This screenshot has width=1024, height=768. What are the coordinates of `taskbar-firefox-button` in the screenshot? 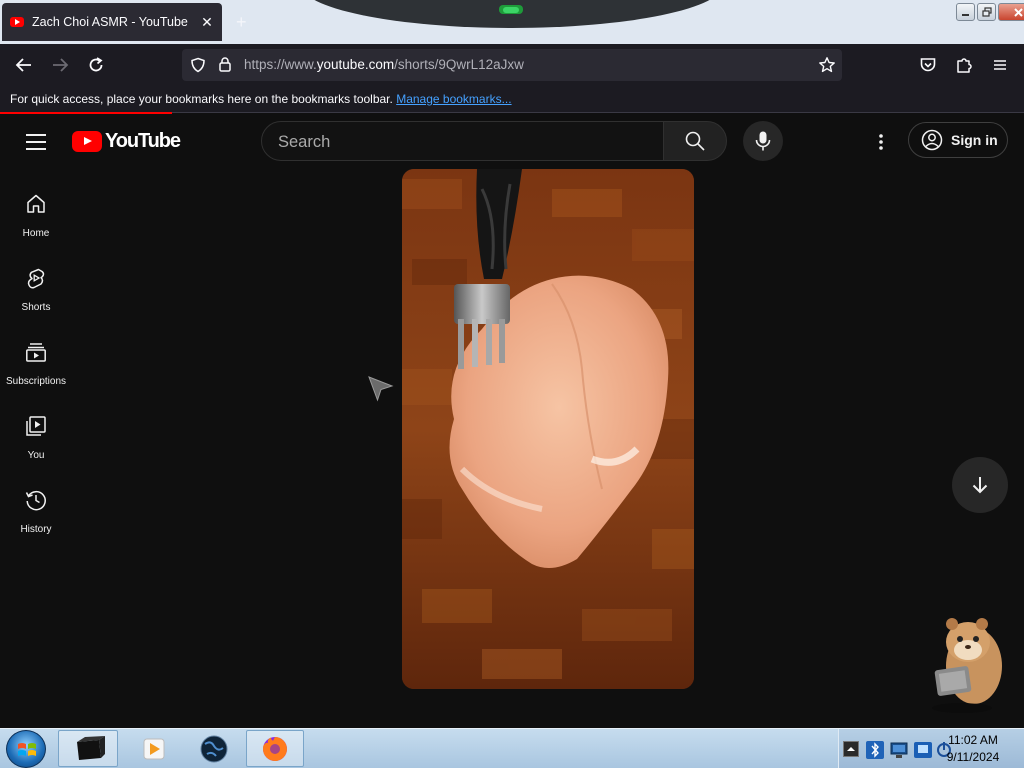 It's located at (275, 748).